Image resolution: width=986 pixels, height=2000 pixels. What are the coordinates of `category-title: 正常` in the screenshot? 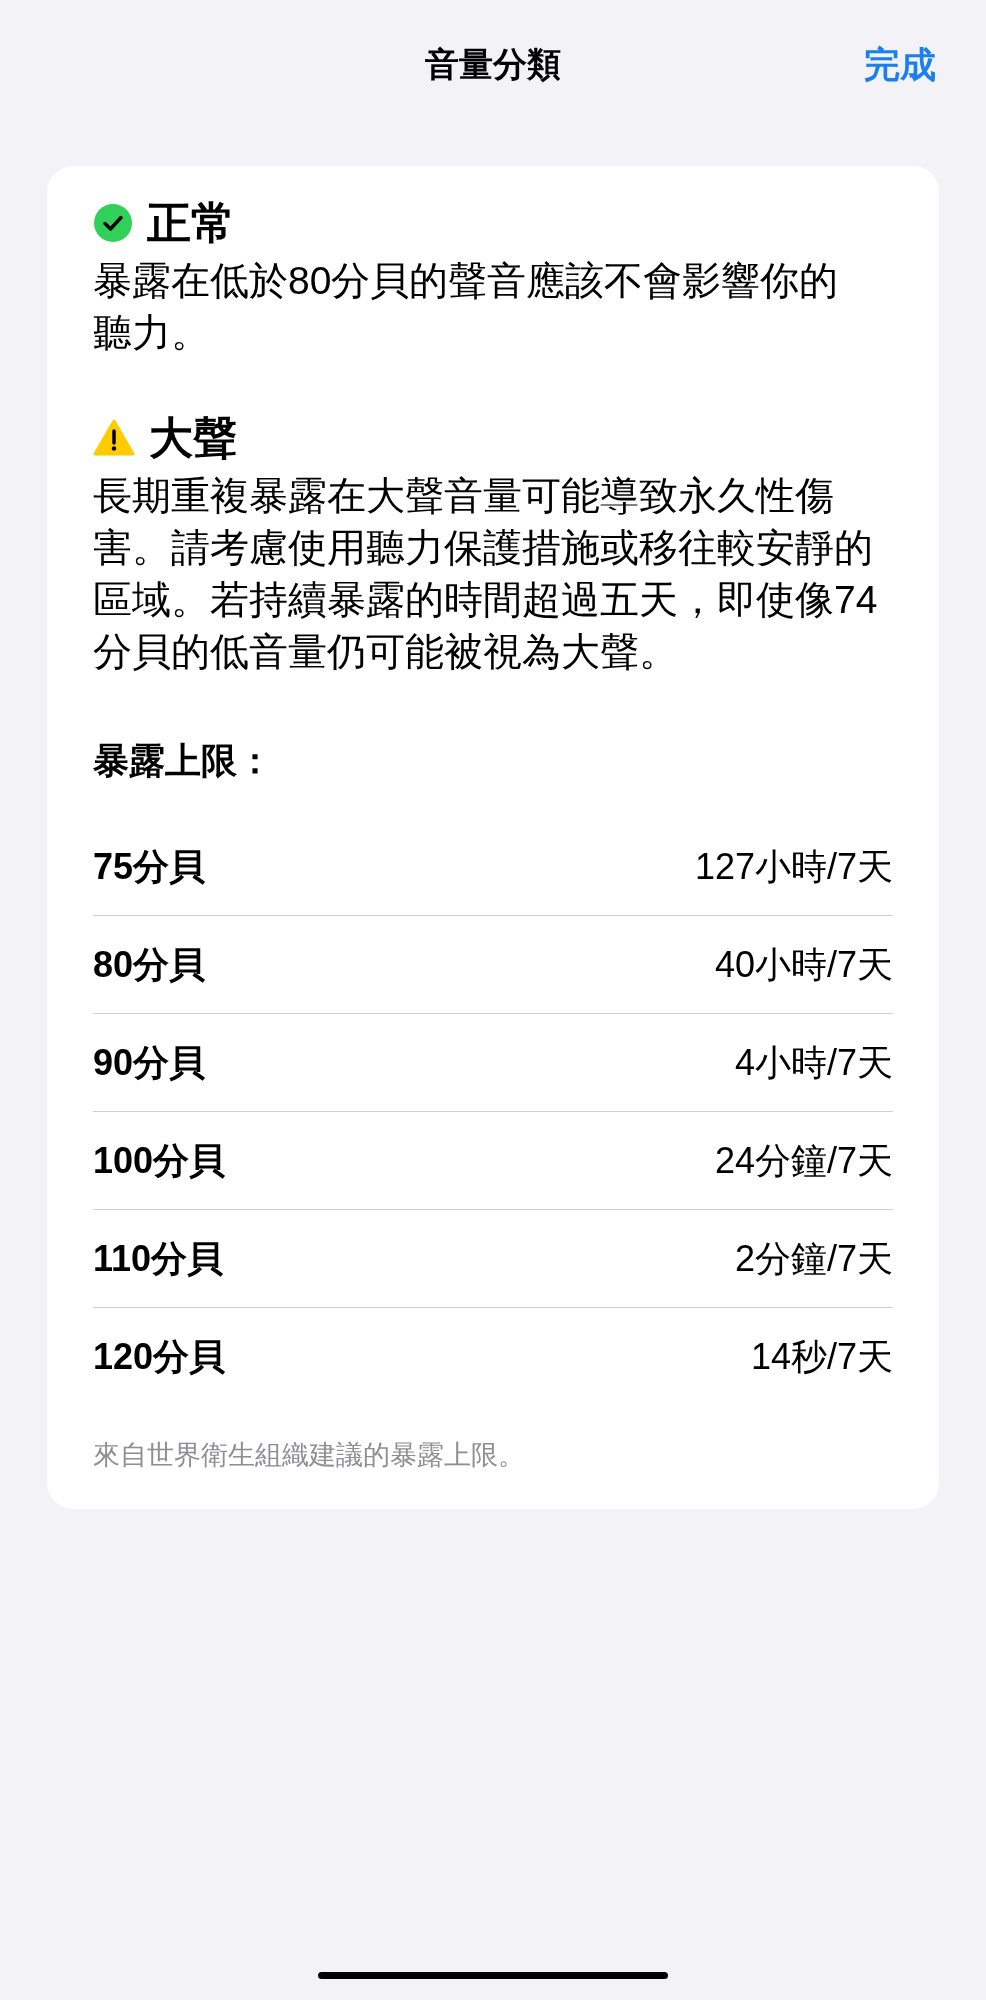 It's located at (191, 223).